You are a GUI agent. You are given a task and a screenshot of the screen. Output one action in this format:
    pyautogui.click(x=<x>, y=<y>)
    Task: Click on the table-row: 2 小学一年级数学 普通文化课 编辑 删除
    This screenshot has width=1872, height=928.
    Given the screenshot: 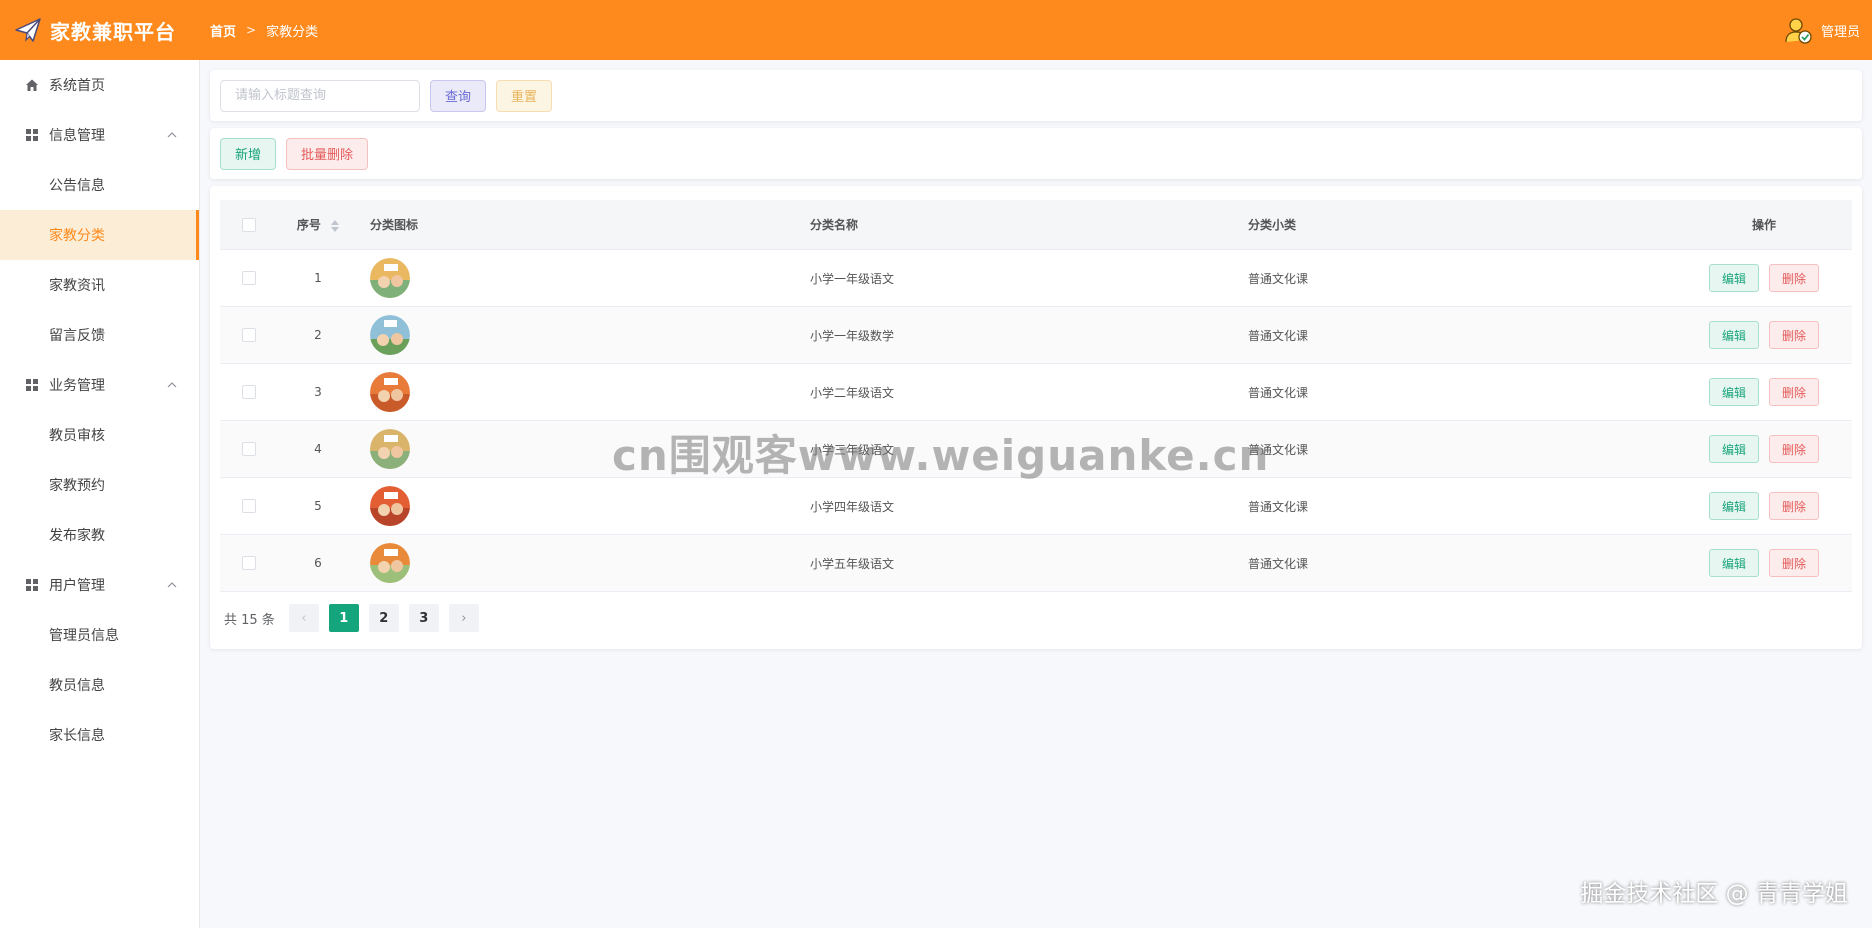 What is the action you would take?
    pyautogui.click(x=1036, y=335)
    